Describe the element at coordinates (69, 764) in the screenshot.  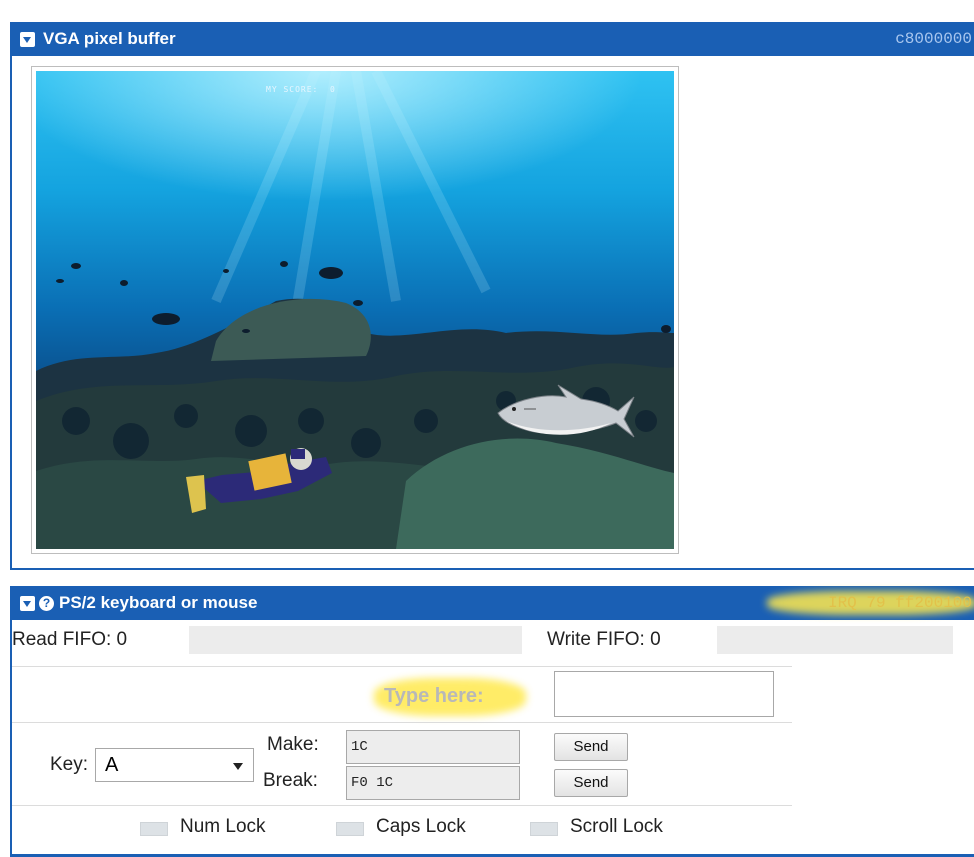
I see `key-label: Key:` at that location.